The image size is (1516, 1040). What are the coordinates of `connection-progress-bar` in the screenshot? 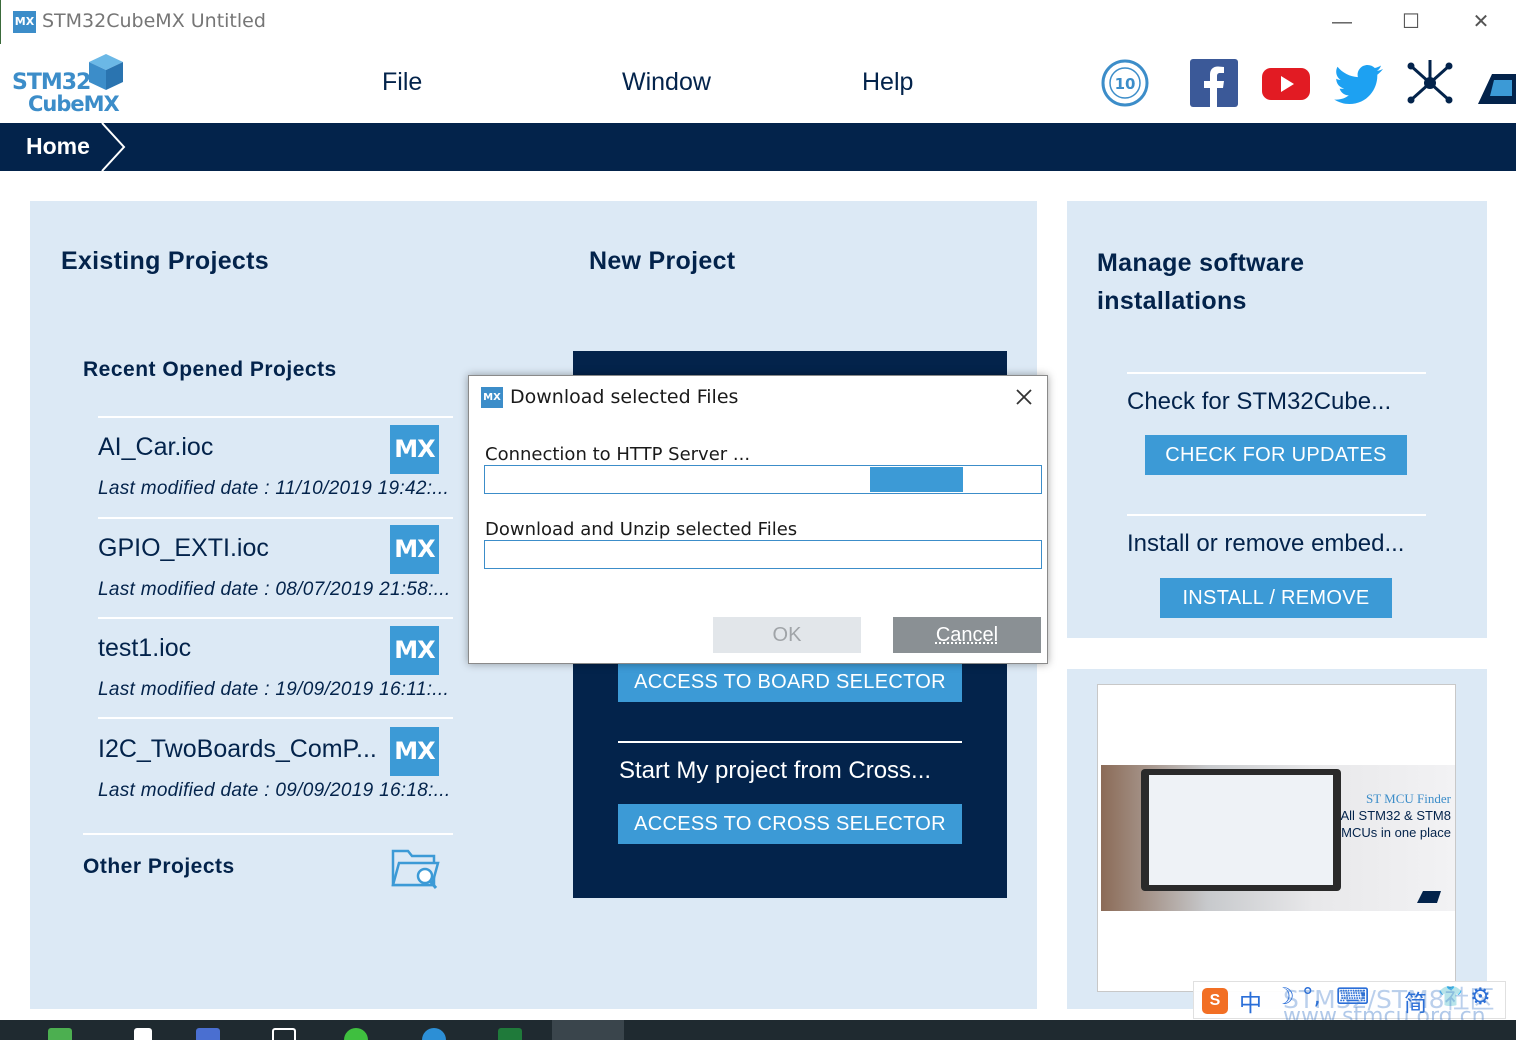 It's located at (763, 479).